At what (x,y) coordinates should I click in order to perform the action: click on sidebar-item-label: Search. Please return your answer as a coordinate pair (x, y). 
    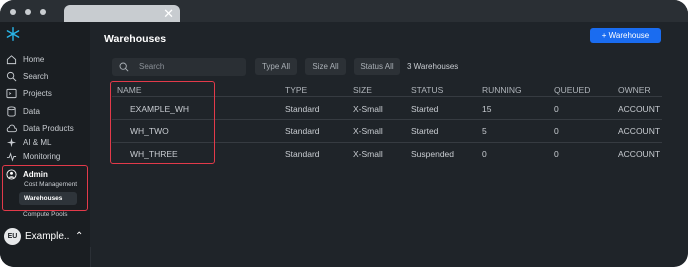
    Looking at the image, I should click on (36, 76).